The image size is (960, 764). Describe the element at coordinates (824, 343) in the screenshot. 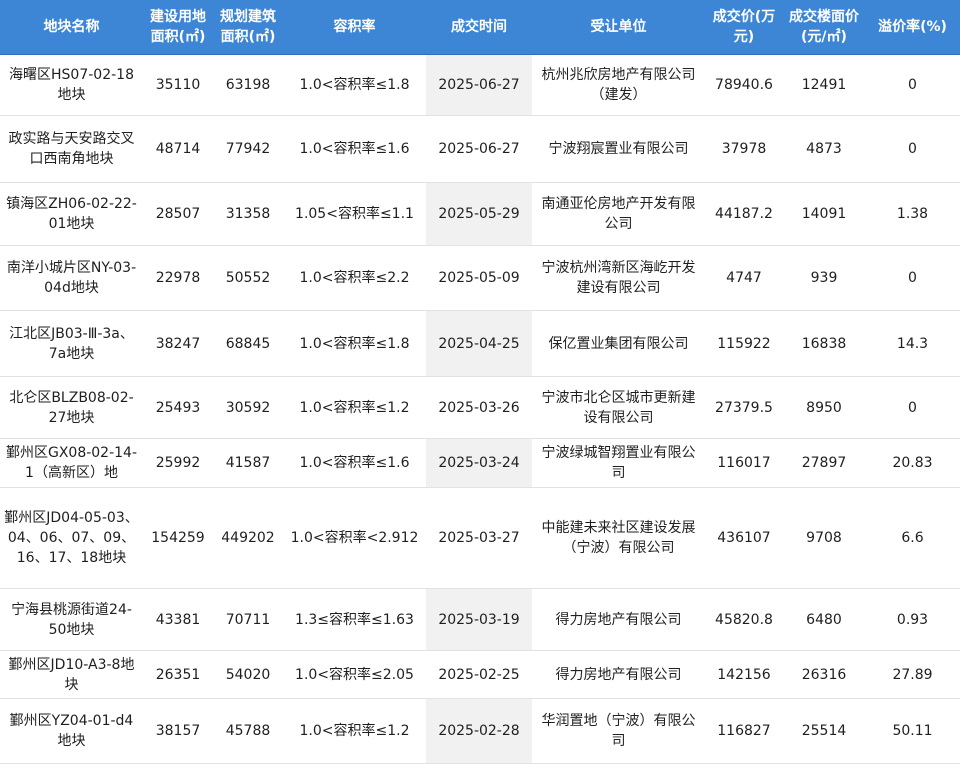

I see `cell-floor-price: 16838` at that location.